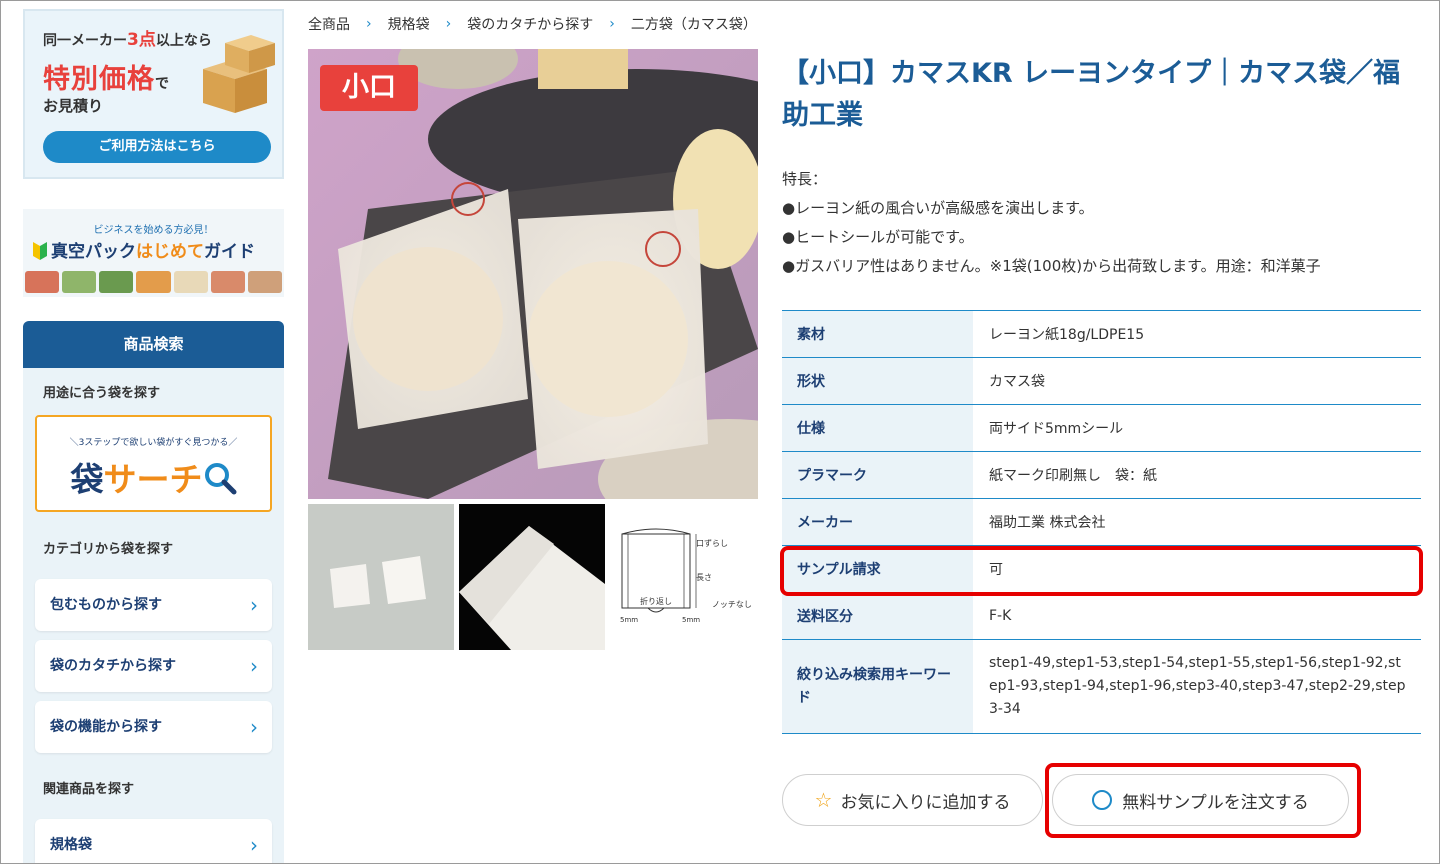 Image resolution: width=1440 pixels, height=864 pixels. I want to click on diagram-label-length: 長さ, so click(704, 577).